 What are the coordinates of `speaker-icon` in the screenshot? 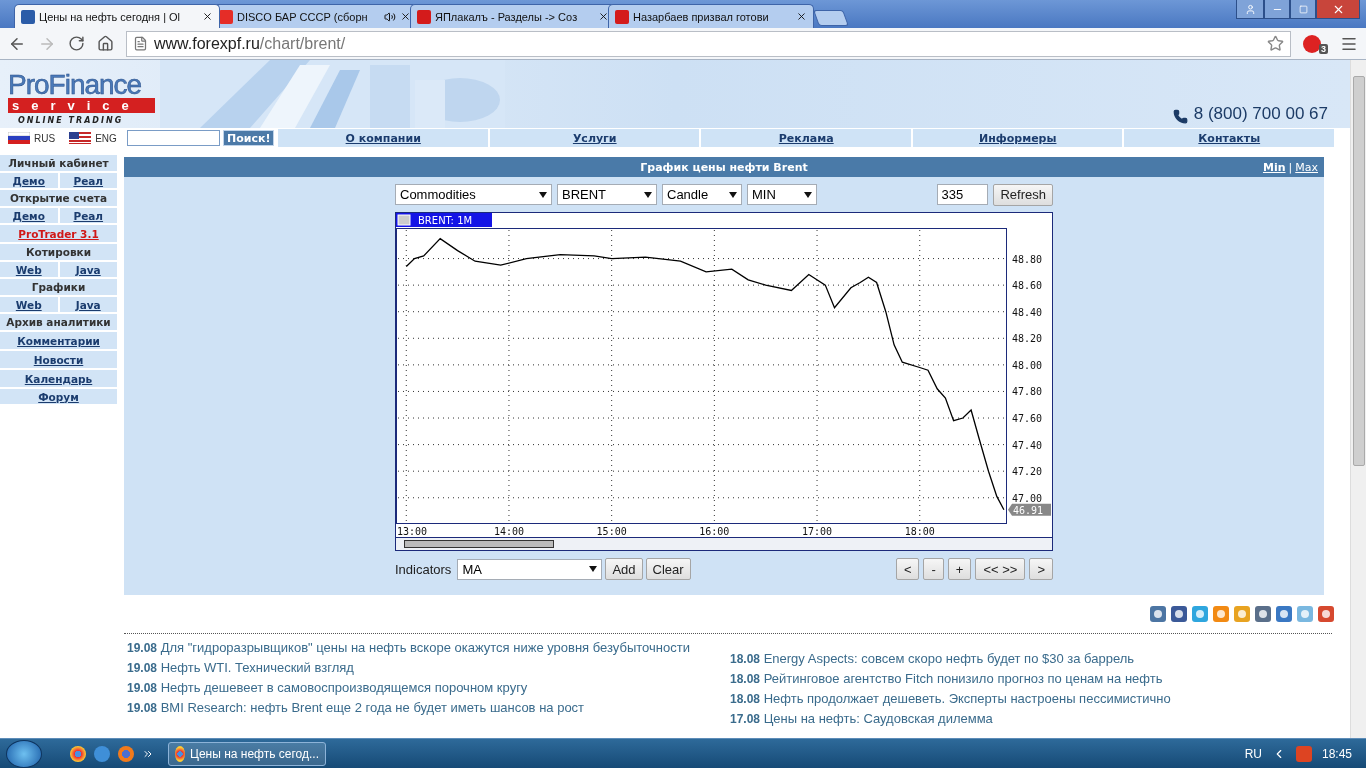 It's located at (390, 16).